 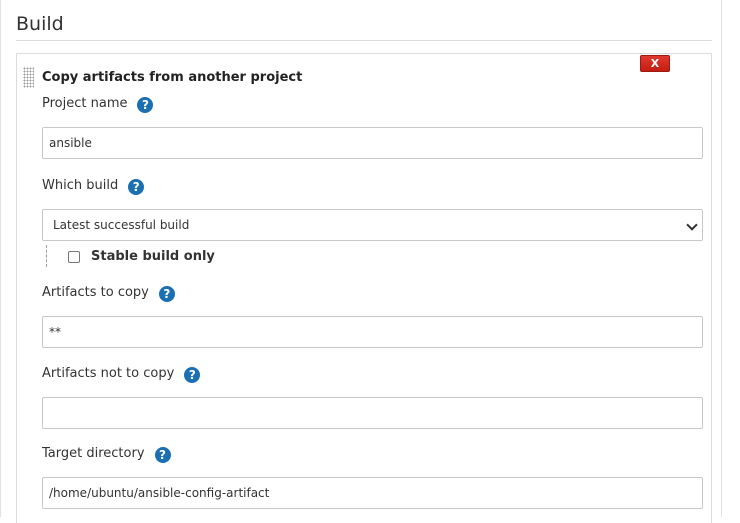 I want to click on delete-step-button: X, so click(x=655, y=63).